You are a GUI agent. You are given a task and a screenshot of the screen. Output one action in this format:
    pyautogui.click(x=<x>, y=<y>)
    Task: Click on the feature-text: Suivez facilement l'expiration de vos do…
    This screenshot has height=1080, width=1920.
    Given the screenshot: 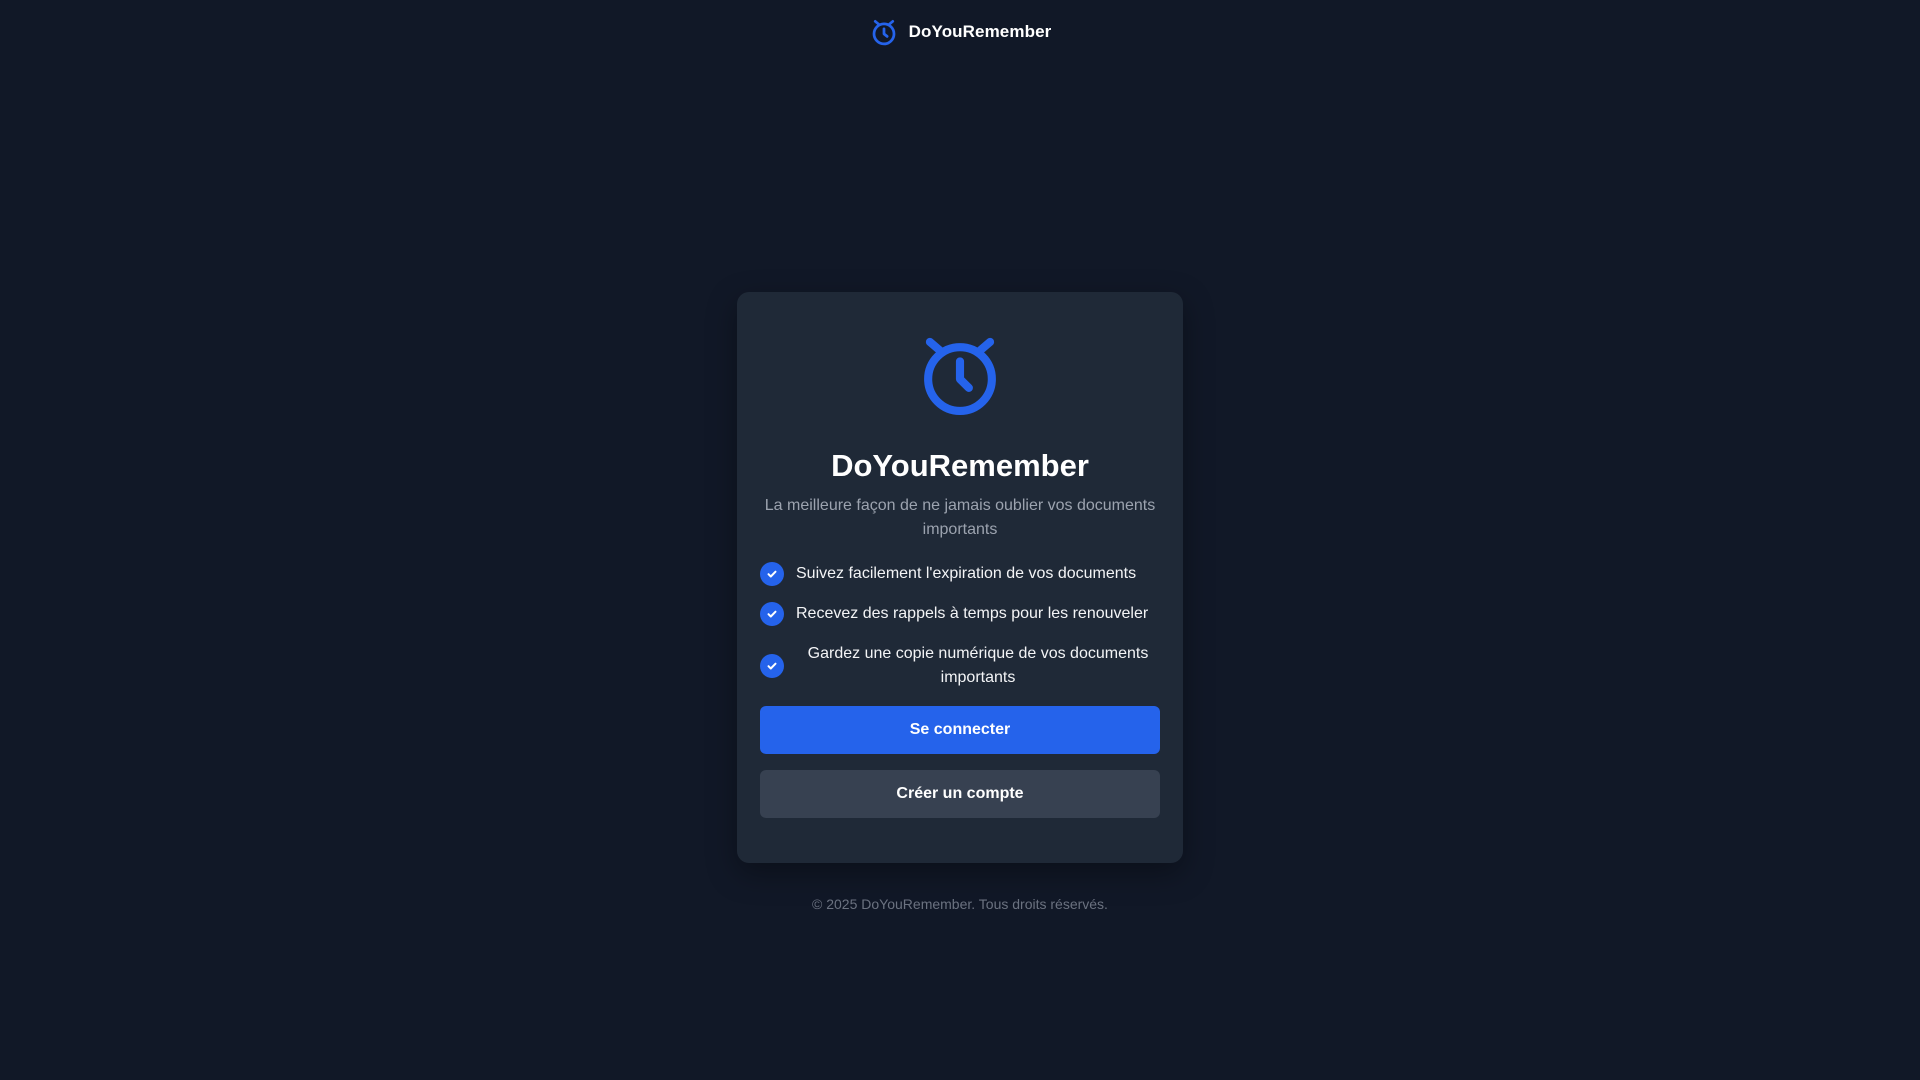 What is the action you would take?
    pyautogui.click(x=966, y=573)
    